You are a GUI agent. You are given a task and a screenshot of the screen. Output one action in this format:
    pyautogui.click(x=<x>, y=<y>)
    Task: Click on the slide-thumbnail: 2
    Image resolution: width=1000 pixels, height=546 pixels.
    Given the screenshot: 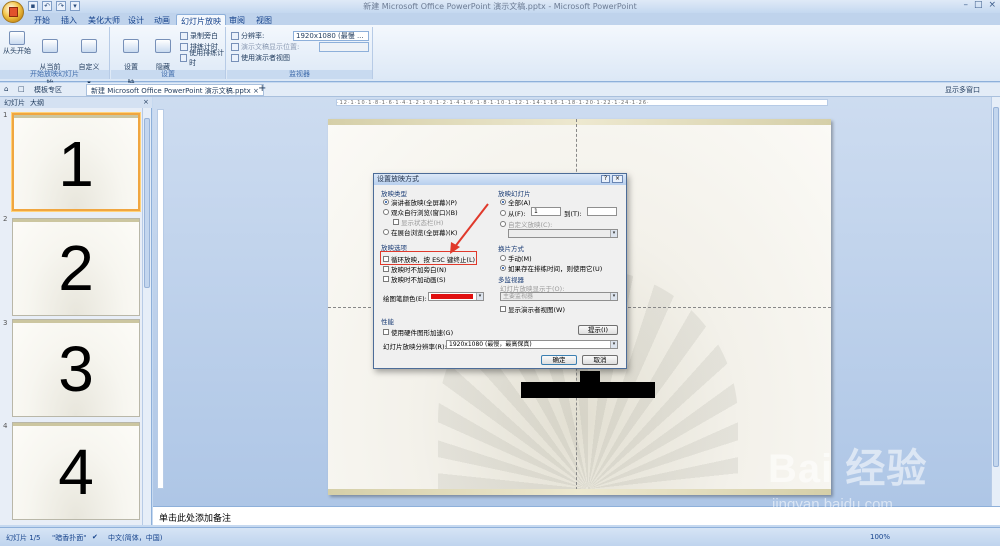 What is the action you would take?
    pyautogui.click(x=76, y=267)
    